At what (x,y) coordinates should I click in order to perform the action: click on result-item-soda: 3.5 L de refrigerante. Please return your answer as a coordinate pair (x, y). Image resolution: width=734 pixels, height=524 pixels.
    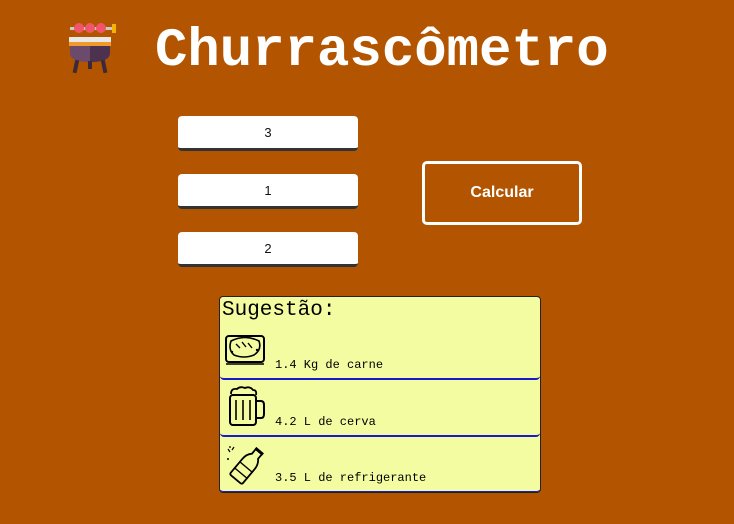
    Looking at the image, I should click on (380, 464).